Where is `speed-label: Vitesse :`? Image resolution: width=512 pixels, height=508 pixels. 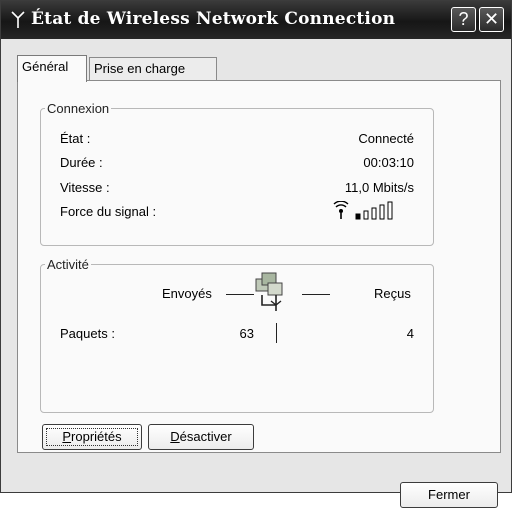
speed-label: Vitesse : is located at coordinates (85, 187).